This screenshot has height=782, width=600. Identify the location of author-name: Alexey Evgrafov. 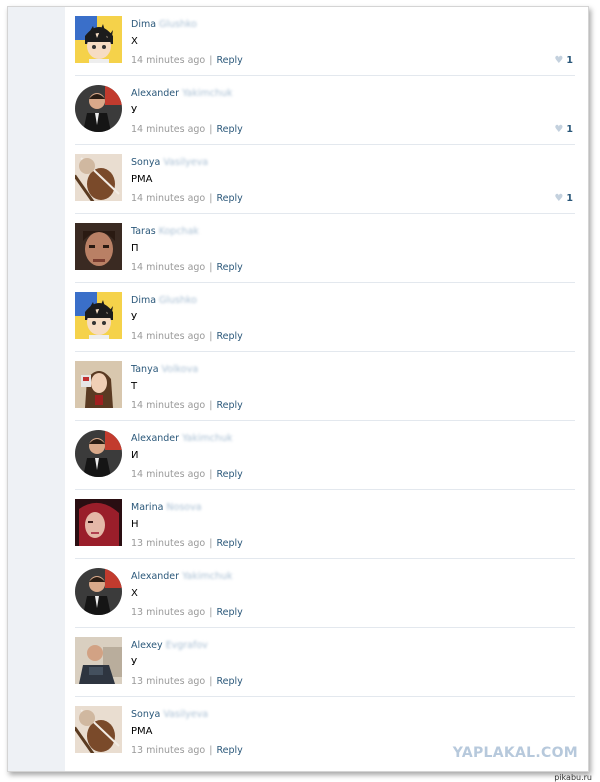
(169, 645).